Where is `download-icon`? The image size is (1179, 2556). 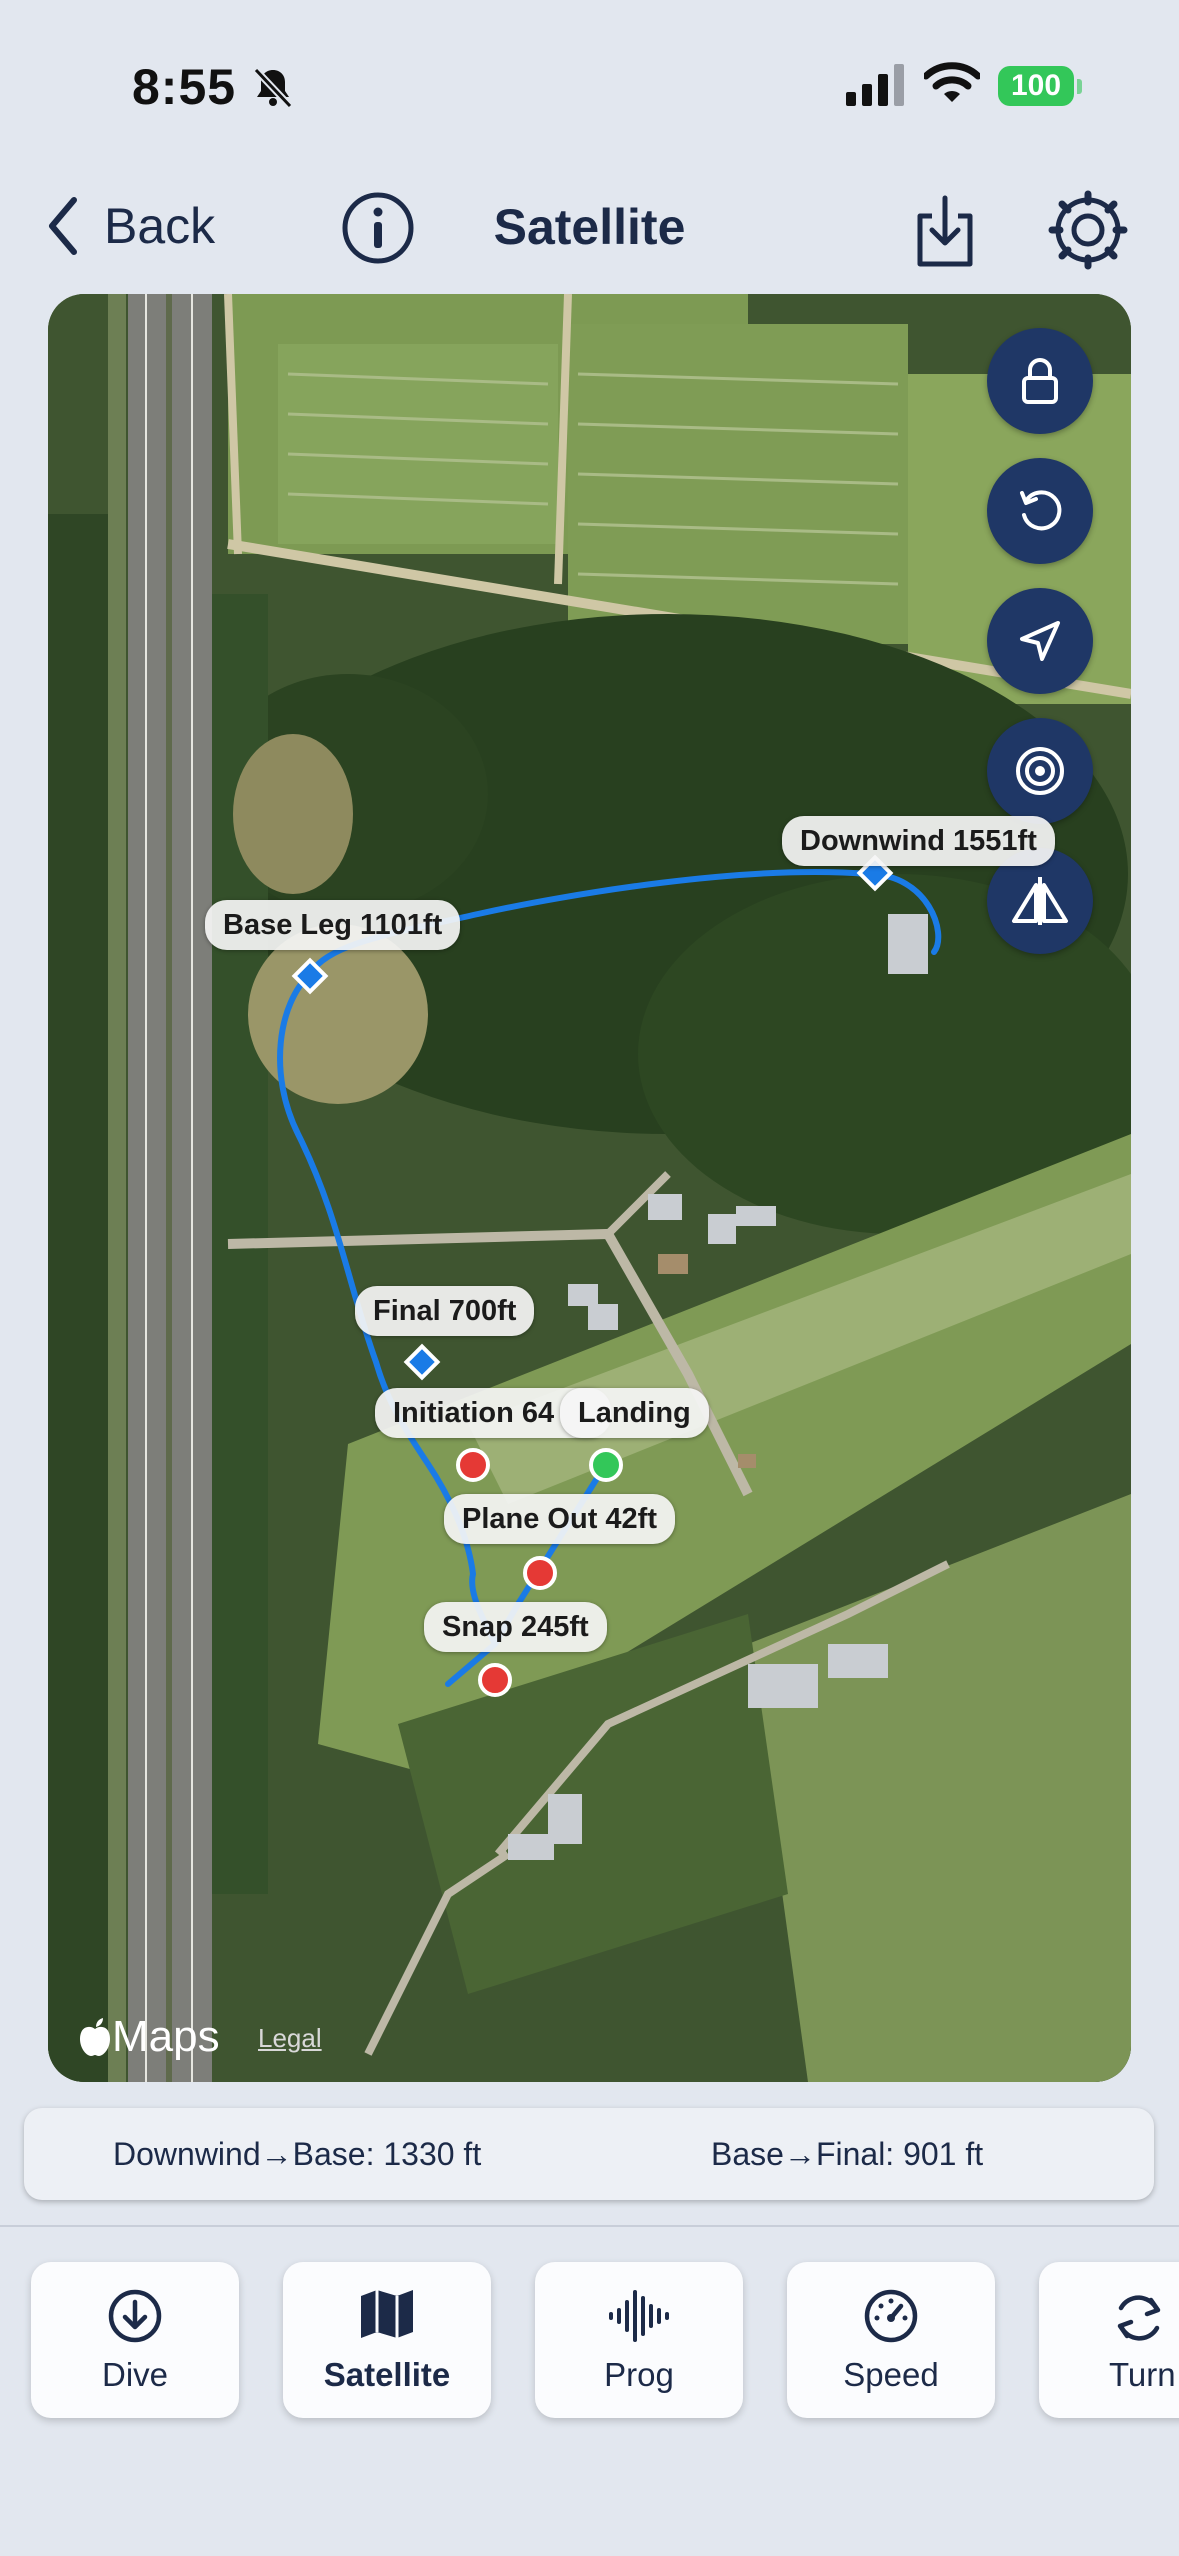
download-icon is located at coordinates (945, 232).